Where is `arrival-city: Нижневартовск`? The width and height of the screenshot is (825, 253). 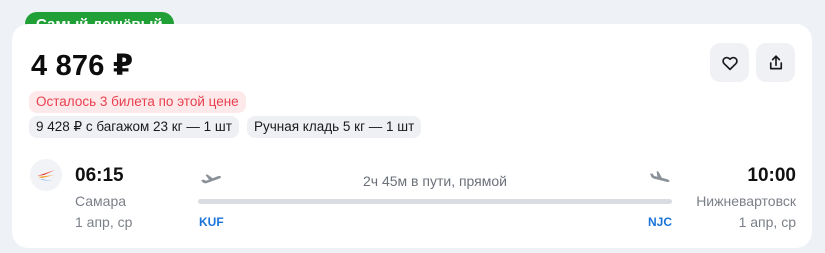 arrival-city: Нижневартовск is located at coordinates (746, 201).